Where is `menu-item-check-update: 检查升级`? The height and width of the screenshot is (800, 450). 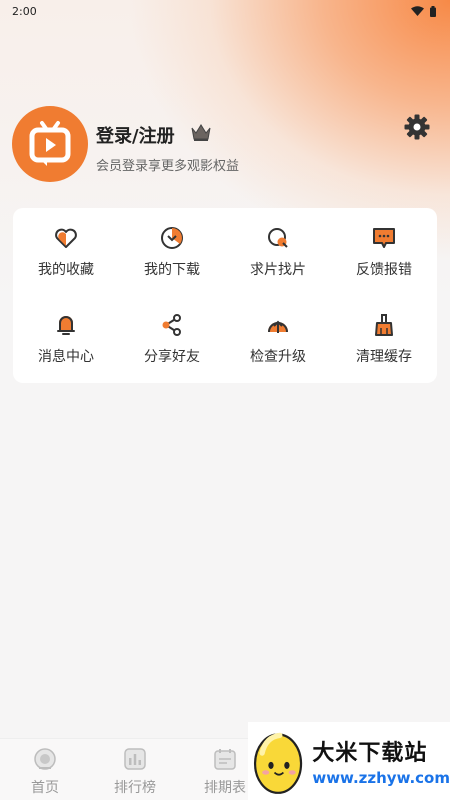 menu-item-check-update: 检查升级 is located at coordinates (278, 338).